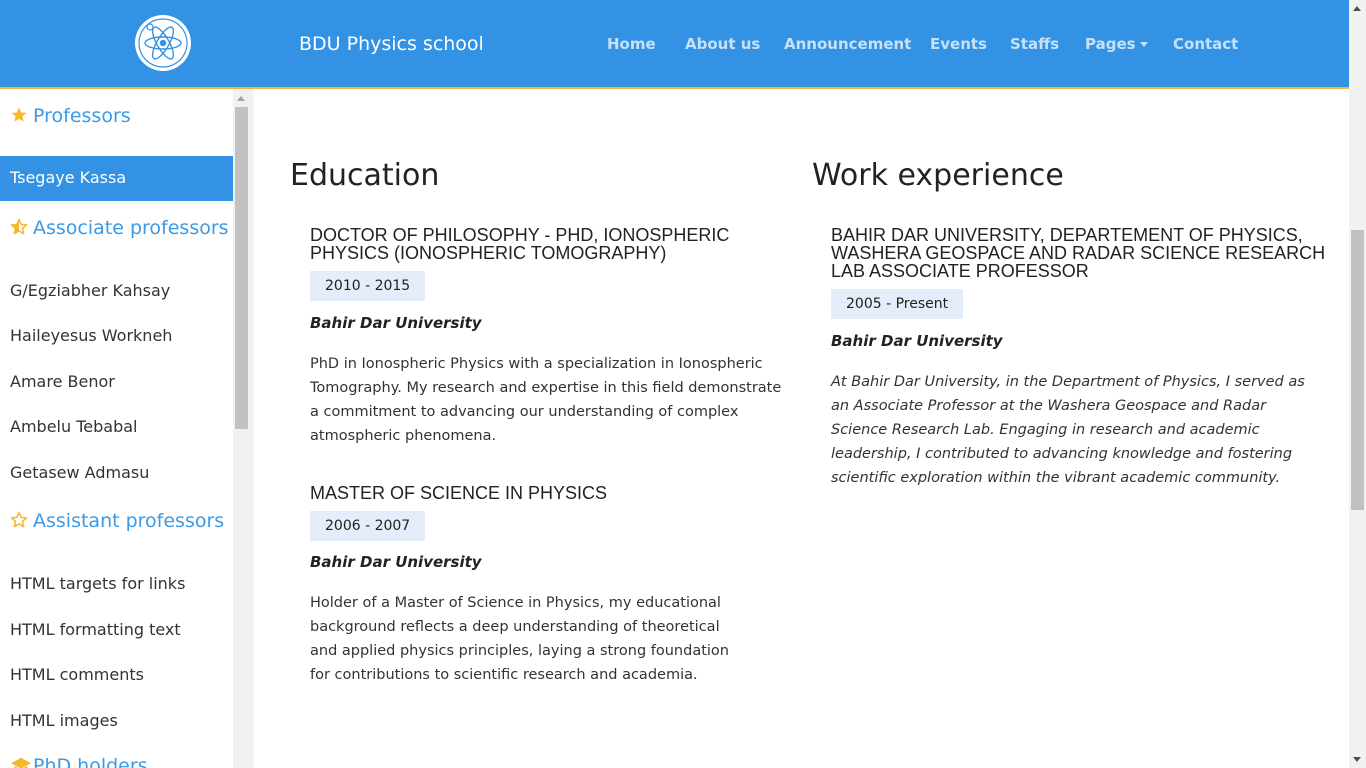 Image resolution: width=1366 pixels, height=768 pixels. I want to click on sidebar-heading-associate-professors: Associate professors, so click(119, 228).